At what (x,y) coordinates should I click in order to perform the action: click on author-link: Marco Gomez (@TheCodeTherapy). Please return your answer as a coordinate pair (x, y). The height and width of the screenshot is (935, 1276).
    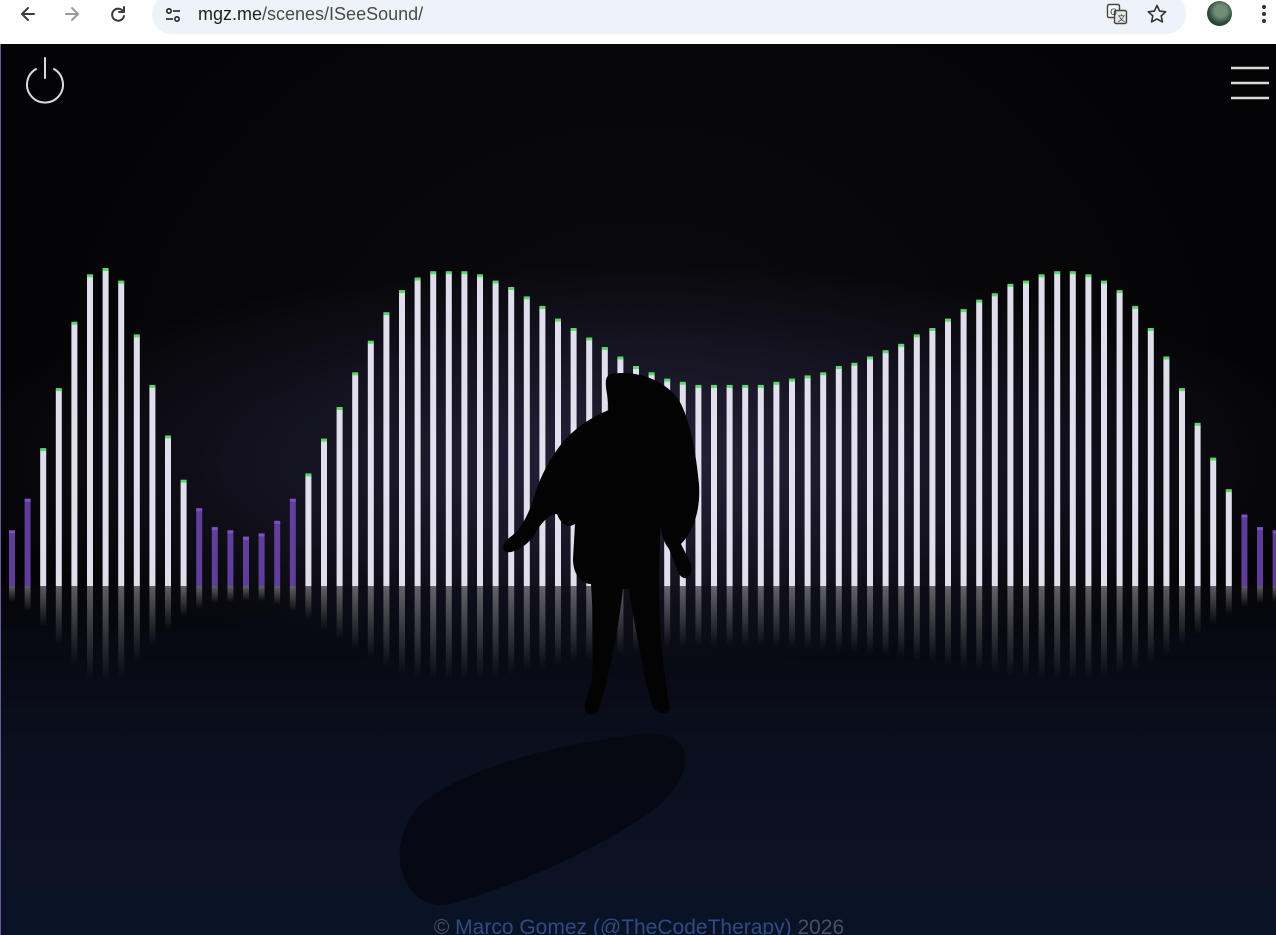
    Looking at the image, I should click on (623, 925).